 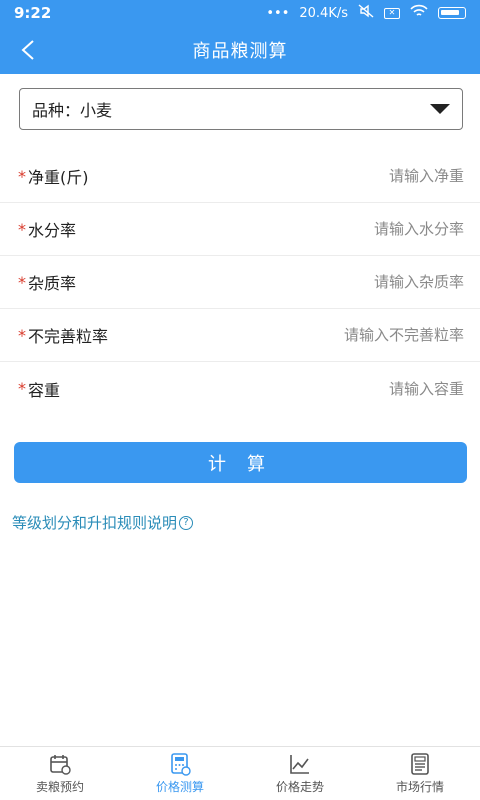 I want to click on tab-price-trend: 价格走势, so click(x=300, y=773).